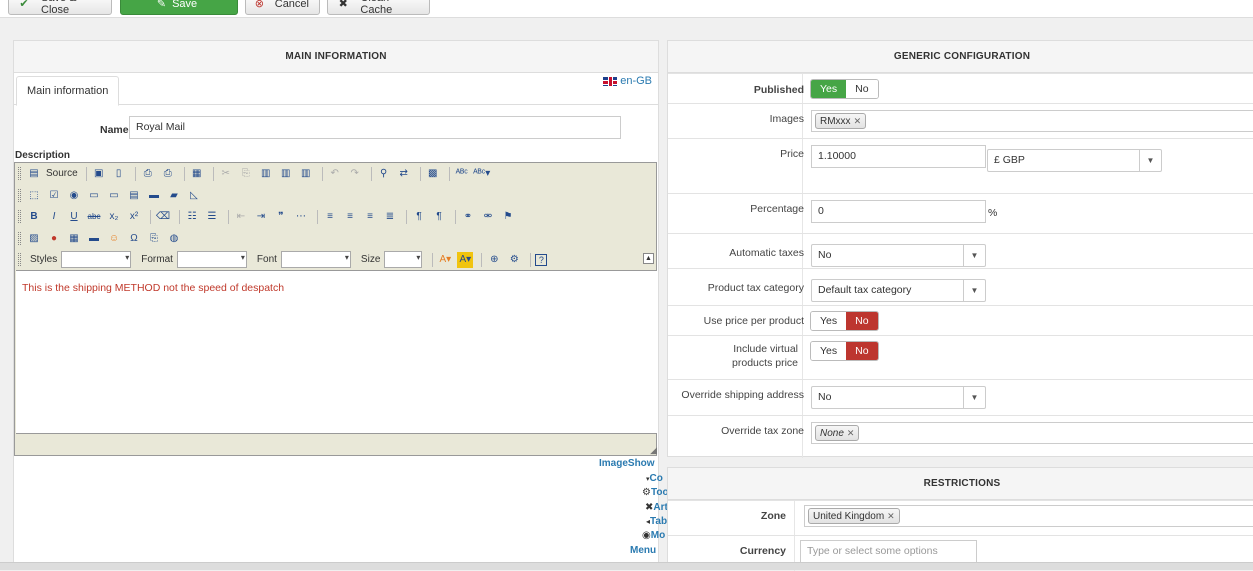 The height and width of the screenshot is (571, 1253). Describe the element at coordinates (134, 217) in the screenshot. I see `superscript-icon: x²` at that location.